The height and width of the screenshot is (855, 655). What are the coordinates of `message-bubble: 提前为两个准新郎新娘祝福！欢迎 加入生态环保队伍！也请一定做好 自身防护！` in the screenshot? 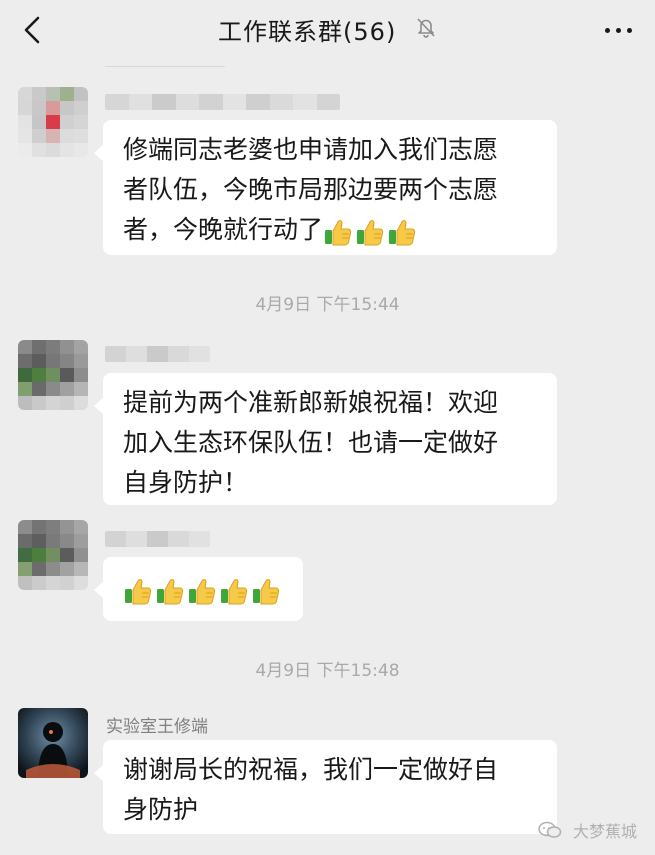 It's located at (325, 439).